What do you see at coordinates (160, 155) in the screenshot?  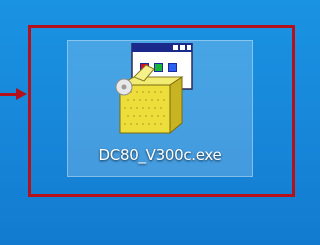 I see `file-name-label: DC80_V300c.exe` at bounding box center [160, 155].